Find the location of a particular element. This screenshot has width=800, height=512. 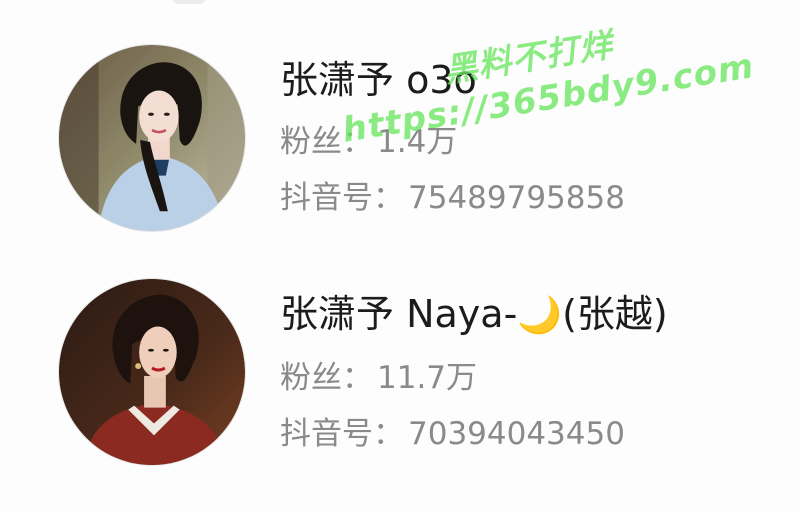

user-info: 张潇予 o3o 粉丝： 1.4万 抖音号： 75489795858 is located at coordinates (452, 137).